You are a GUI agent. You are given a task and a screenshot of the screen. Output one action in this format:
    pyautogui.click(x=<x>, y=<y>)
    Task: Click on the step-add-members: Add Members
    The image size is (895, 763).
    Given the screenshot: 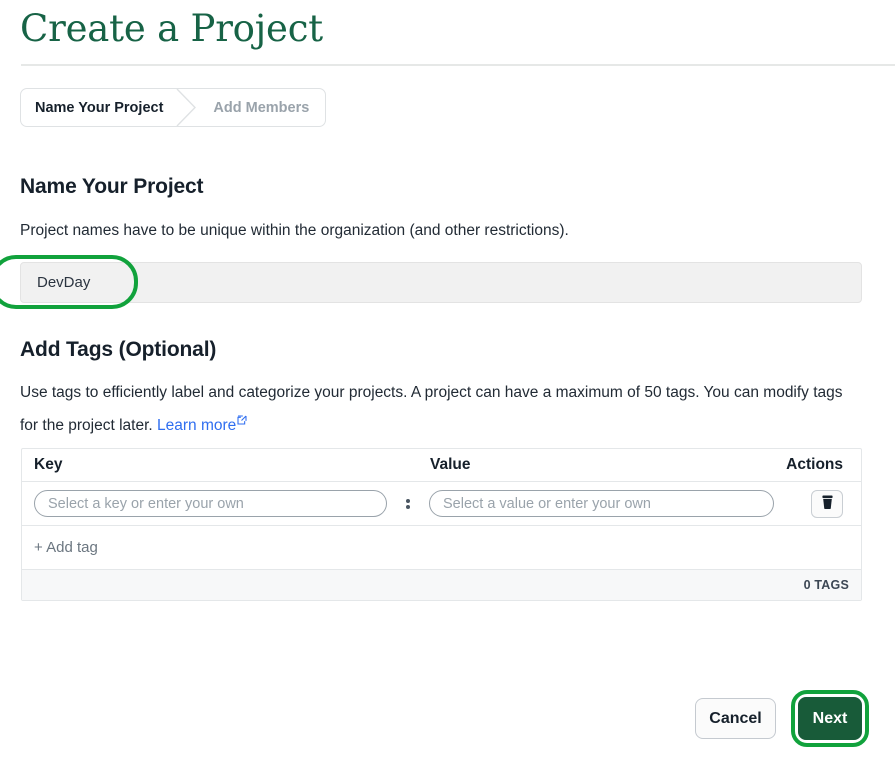 What is the action you would take?
    pyautogui.click(x=261, y=107)
    